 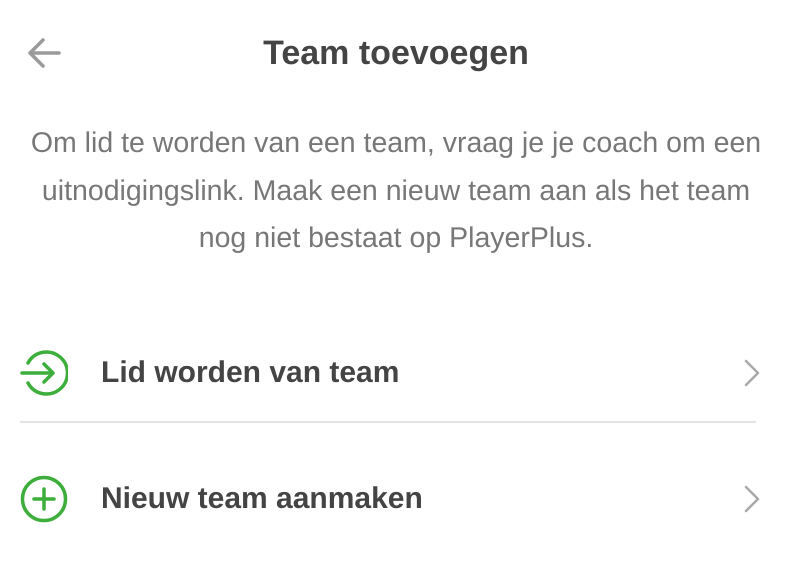 I want to click on plus-icon, so click(x=44, y=498).